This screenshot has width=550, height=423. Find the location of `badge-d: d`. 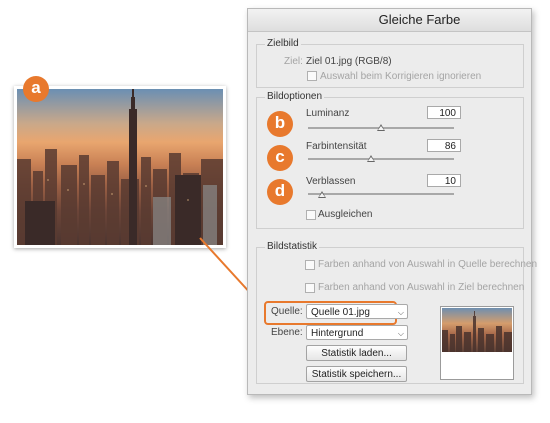

badge-d: d is located at coordinates (280, 192).